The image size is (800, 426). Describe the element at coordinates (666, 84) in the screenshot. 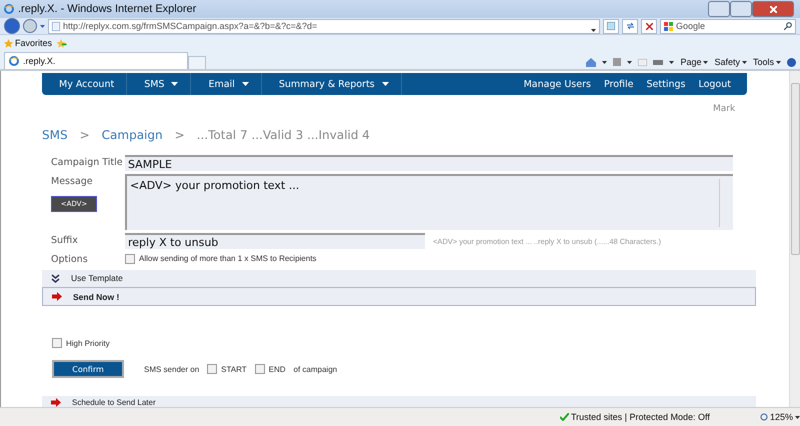

I see `nav-link: Settings` at that location.